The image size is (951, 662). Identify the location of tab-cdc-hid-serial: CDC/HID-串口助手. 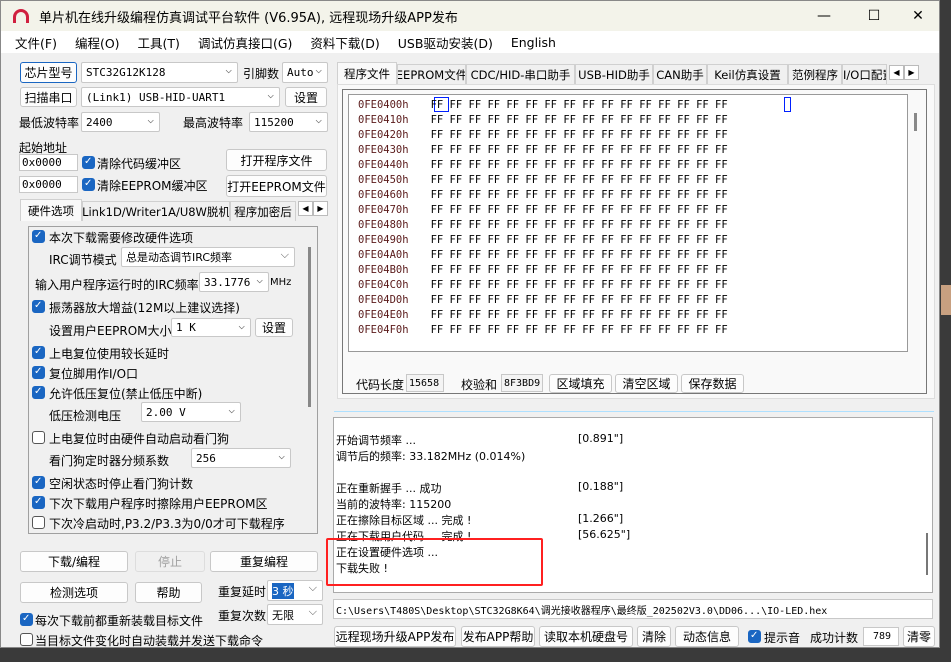
(520, 74).